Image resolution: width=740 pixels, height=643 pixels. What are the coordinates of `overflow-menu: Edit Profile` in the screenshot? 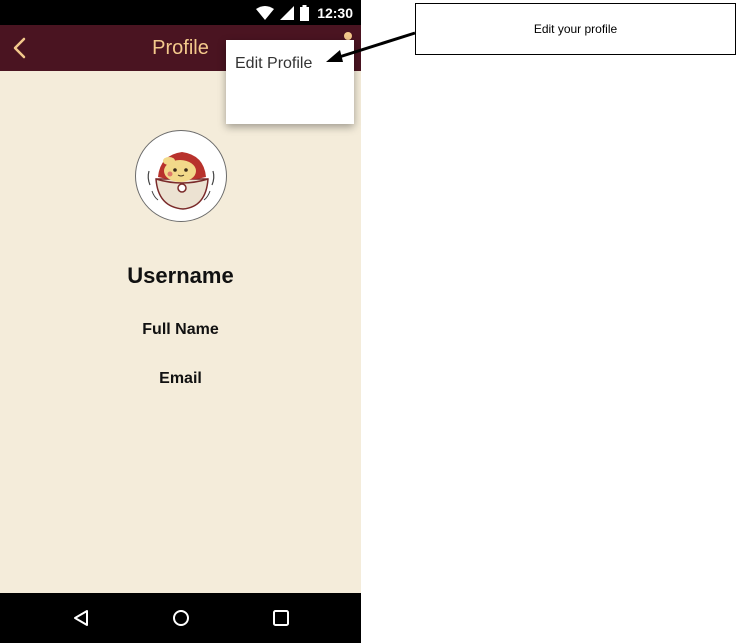 It's located at (290, 82).